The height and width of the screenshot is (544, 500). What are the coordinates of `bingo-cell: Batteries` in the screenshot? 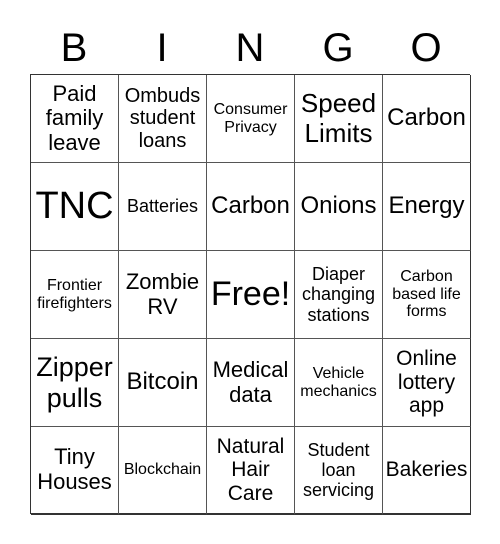 It's located at (163, 207).